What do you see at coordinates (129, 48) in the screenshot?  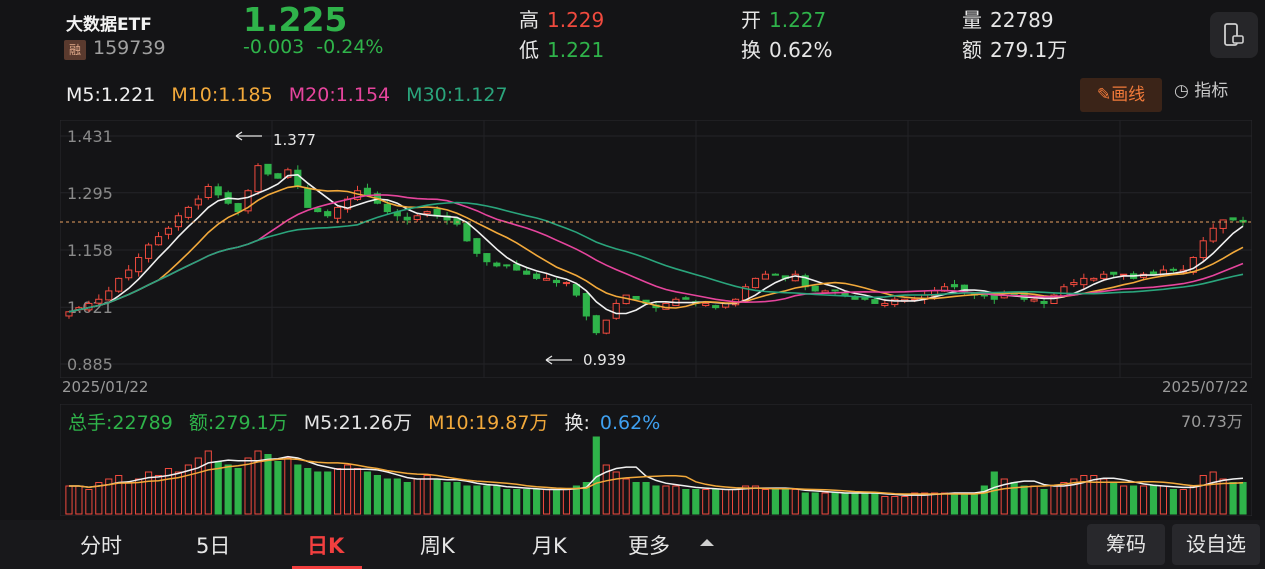 I see `stock-code: 159739` at bounding box center [129, 48].